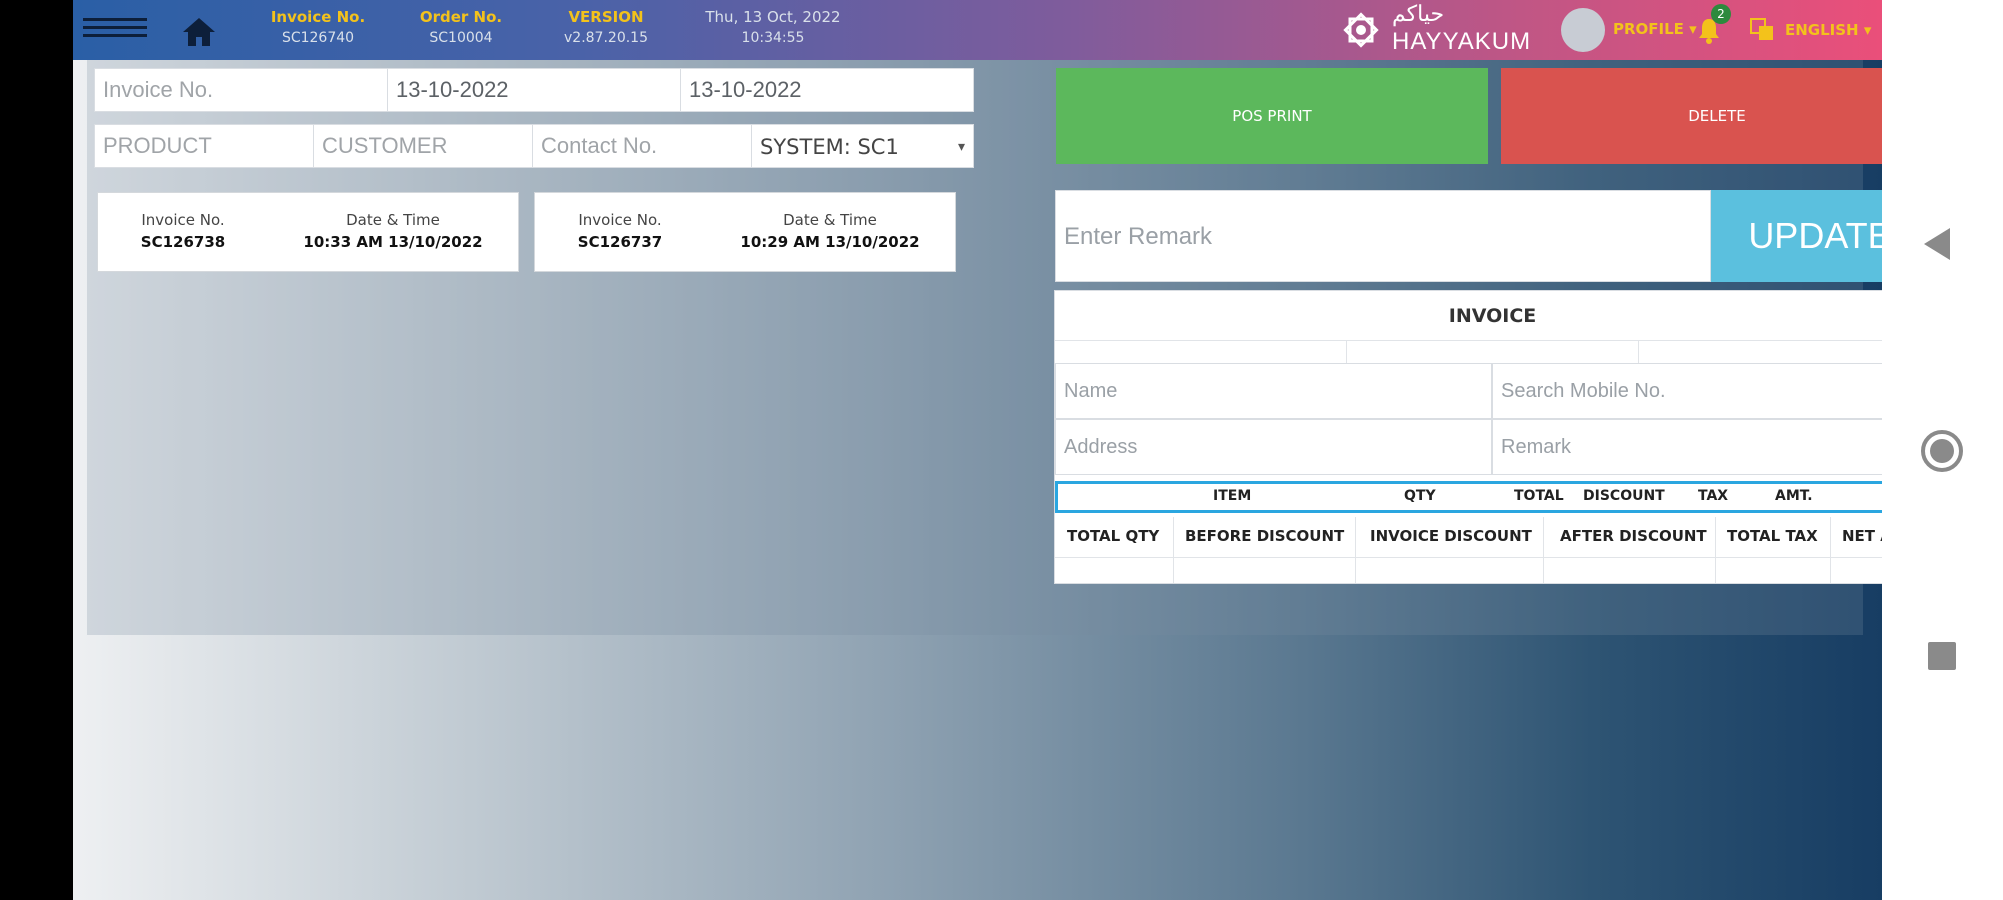 The width and height of the screenshot is (2003, 900). What do you see at coordinates (1272, 116) in the screenshot?
I see `pos-print-button: POS PRINT` at bounding box center [1272, 116].